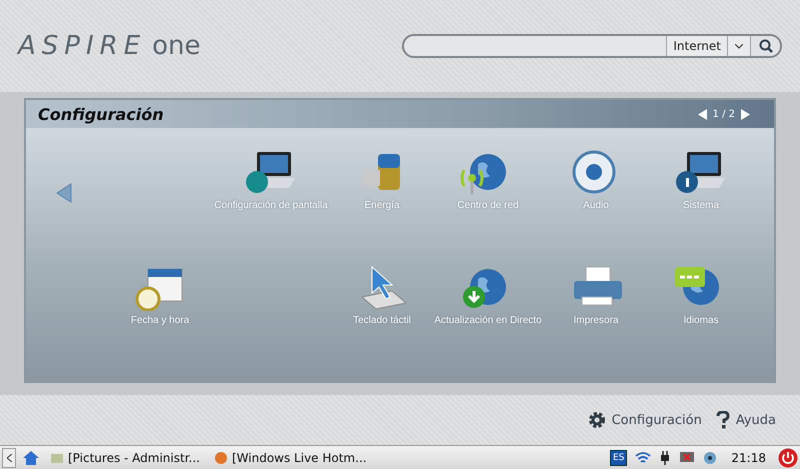 This screenshot has height=469, width=800. What do you see at coordinates (101, 114) in the screenshot?
I see `panel-title: Configuración` at bounding box center [101, 114].